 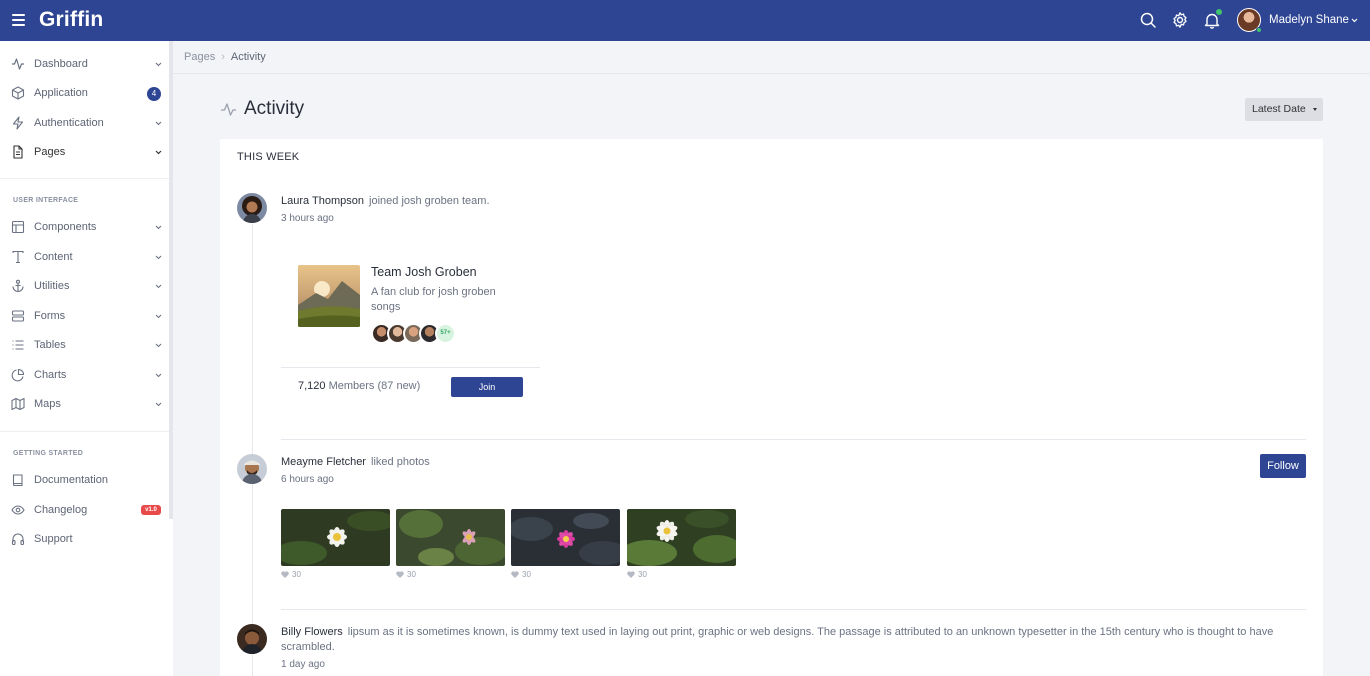 What do you see at coordinates (1148, 20) in the screenshot?
I see `search-icon` at bounding box center [1148, 20].